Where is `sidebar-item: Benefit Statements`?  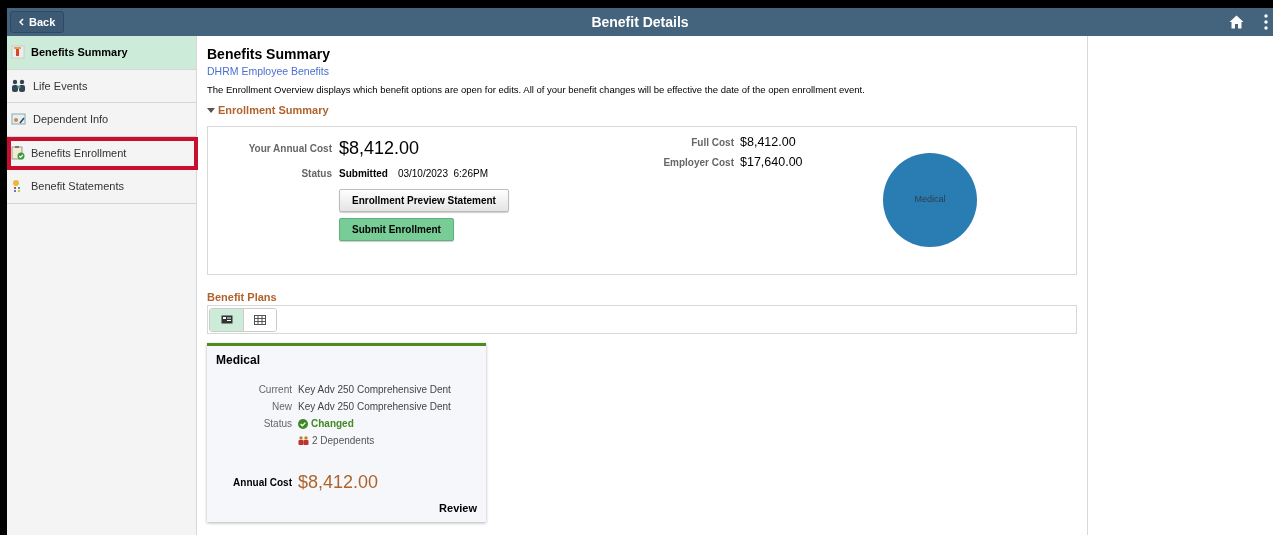 sidebar-item: Benefit Statements is located at coordinates (101, 187).